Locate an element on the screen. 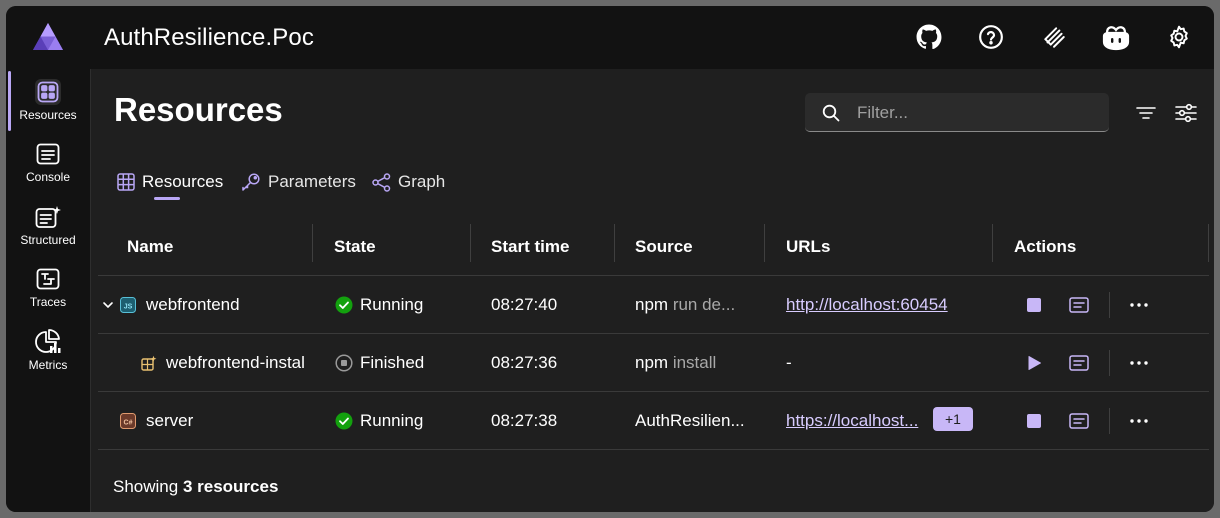  footer-prefix: Showing is located at coordinates (146, 486).